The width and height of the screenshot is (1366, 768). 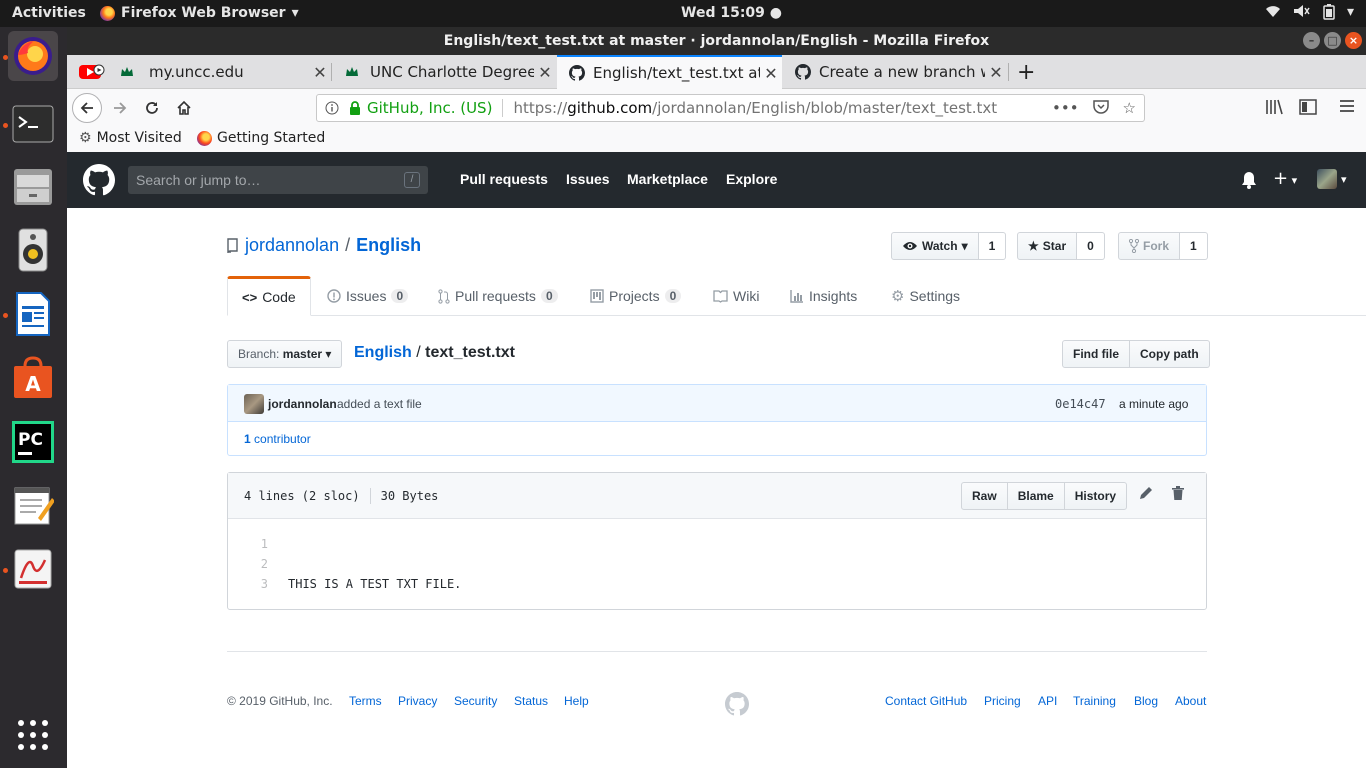 I want to click on hamburger-menu-icon, so click(x=1347, y=108).